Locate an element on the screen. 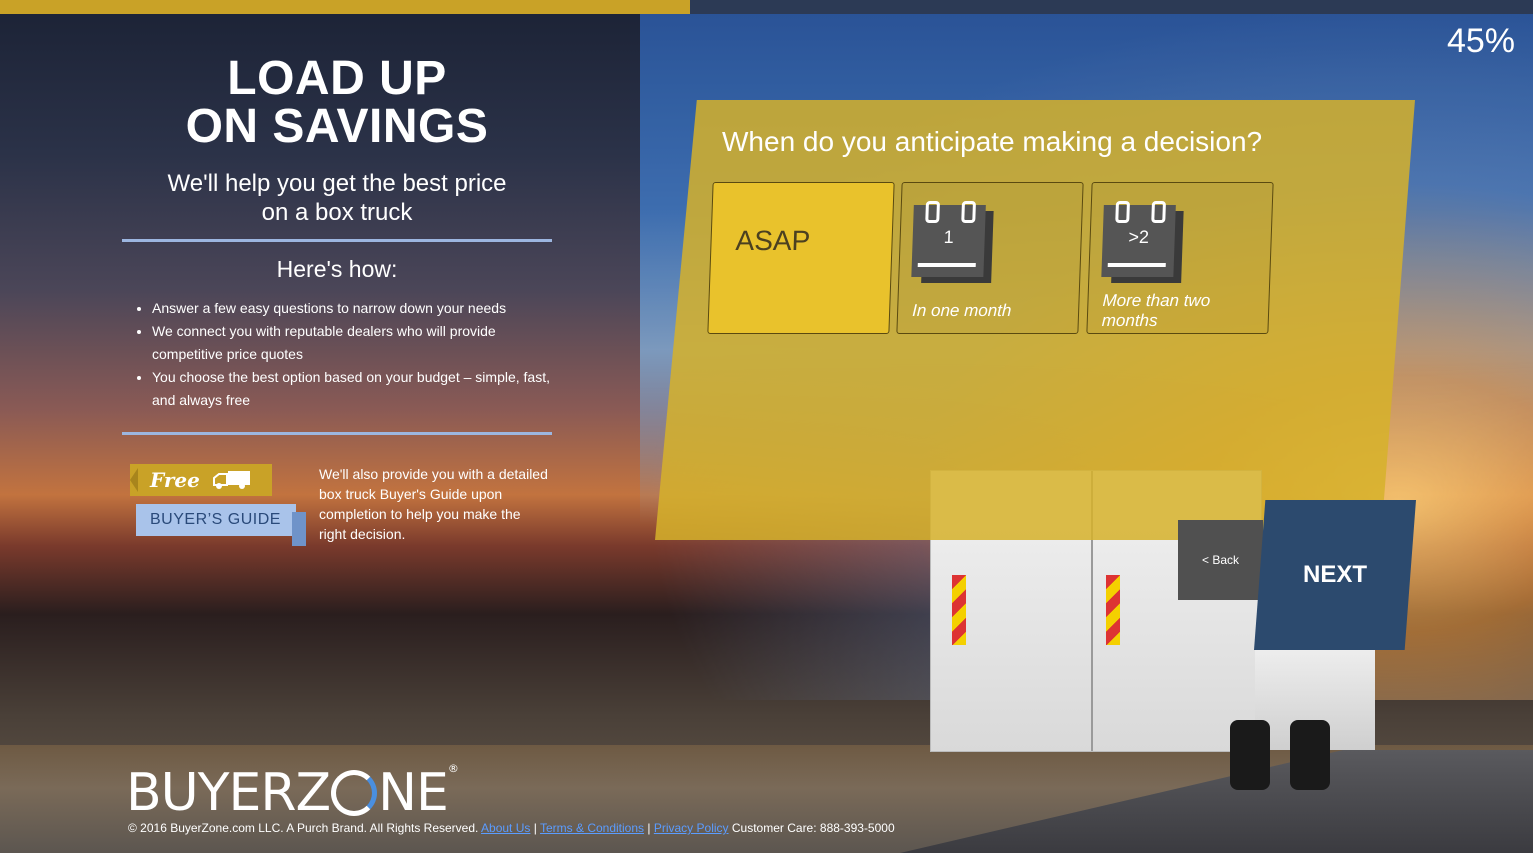 This screenshot has height=853, width=1533. buyerzone-logo: BUYERZ NE® is located at coordinates (292, 792).